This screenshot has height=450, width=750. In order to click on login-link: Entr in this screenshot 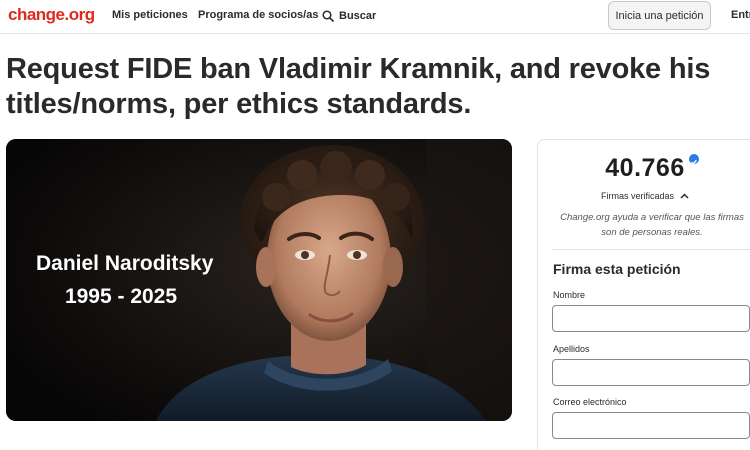, I will do `click(740, 15)`.